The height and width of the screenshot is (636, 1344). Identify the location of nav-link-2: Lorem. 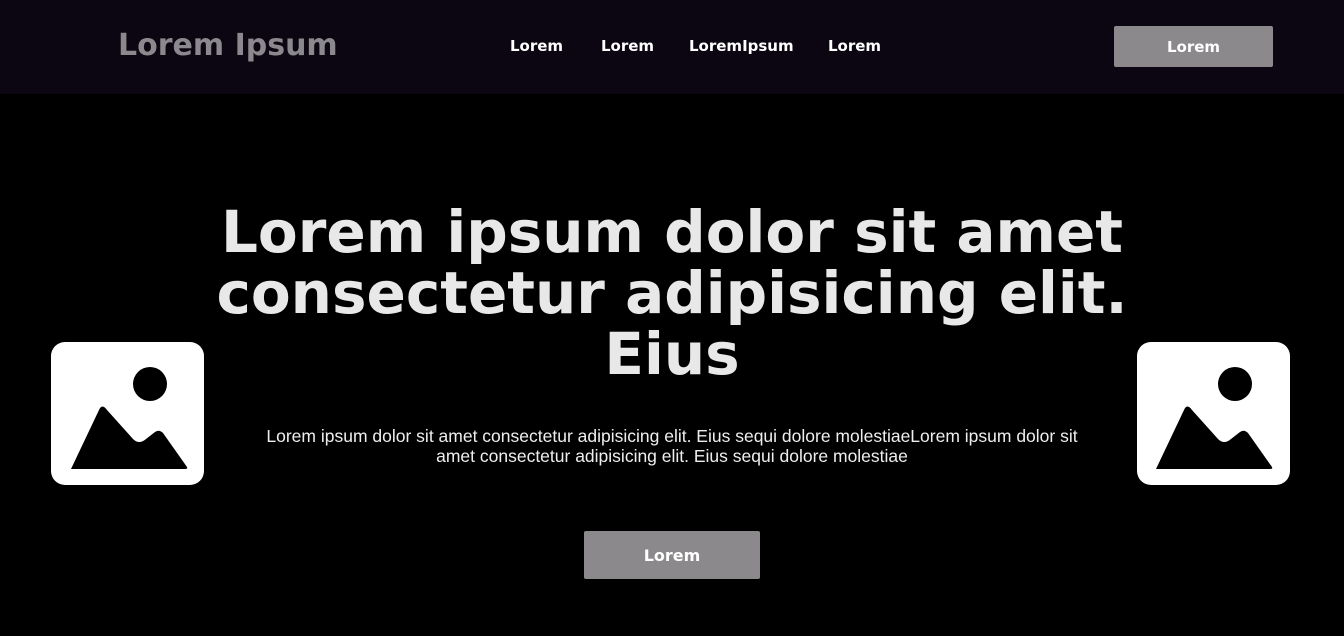
(627, 46).